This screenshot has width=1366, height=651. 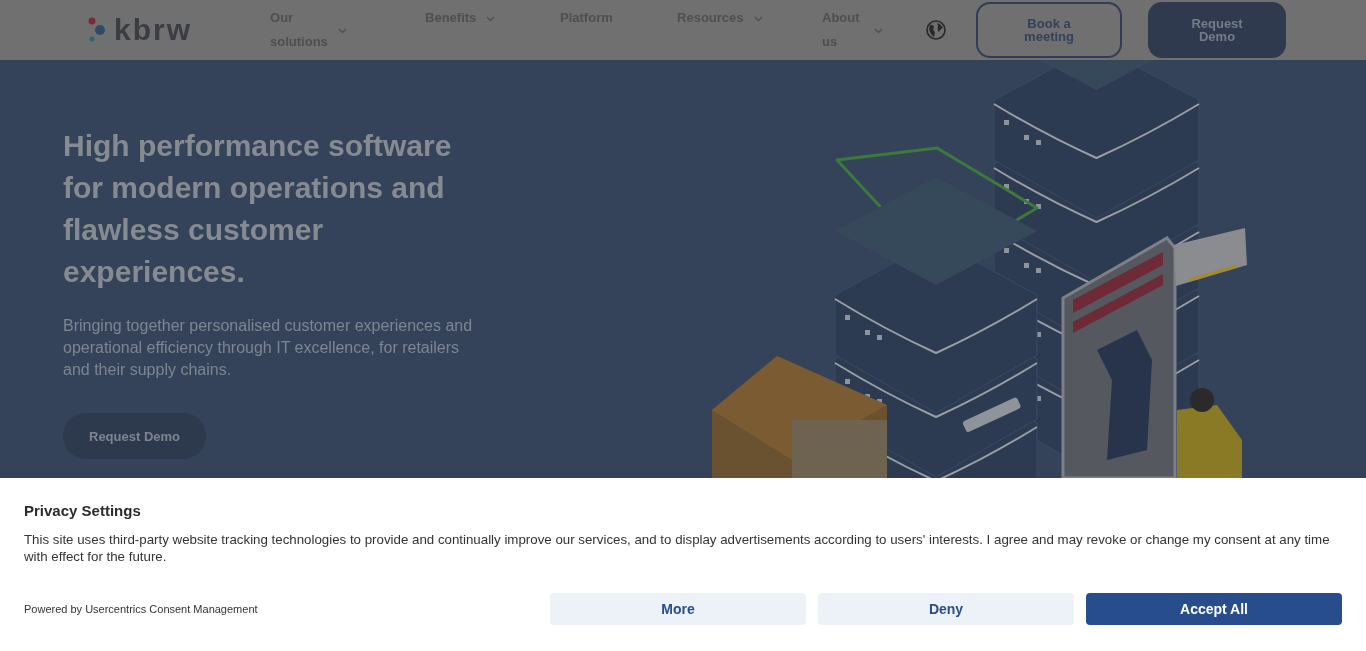 What do you see at coordinates (258, 209) in the screenshot?
I see `hero-heading: High performance software for modern operations and flawless customer experiences.` at bounding box center [258, 209].